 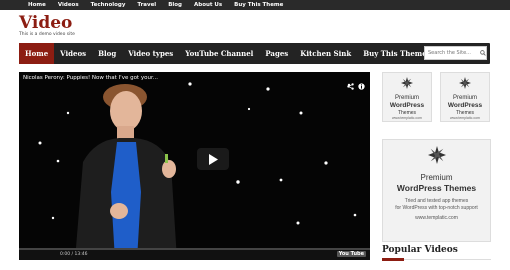 I want to click on site-tagline: This is a demo video site, so click(x=47, y=34).